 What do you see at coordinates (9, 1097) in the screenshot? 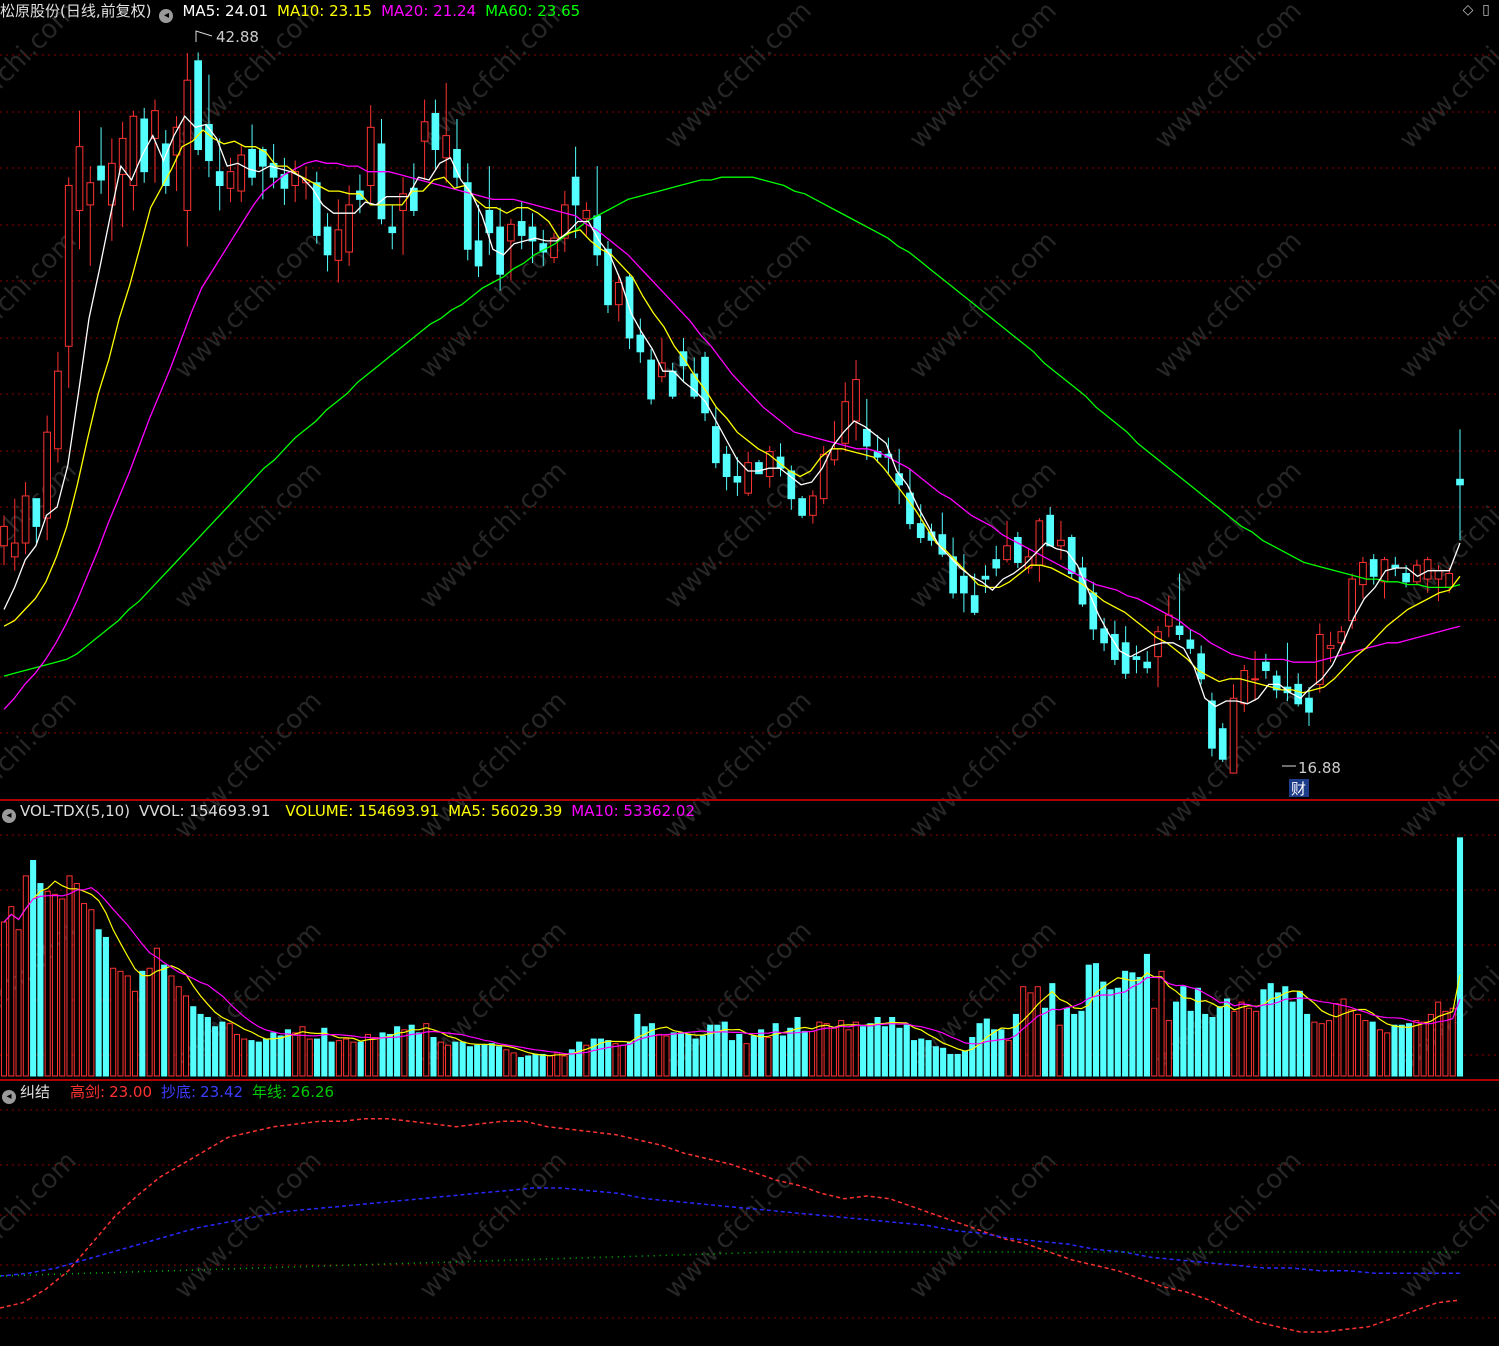
I see `ind-toggle-icon: ◂` at bounding box center [9, 1097].